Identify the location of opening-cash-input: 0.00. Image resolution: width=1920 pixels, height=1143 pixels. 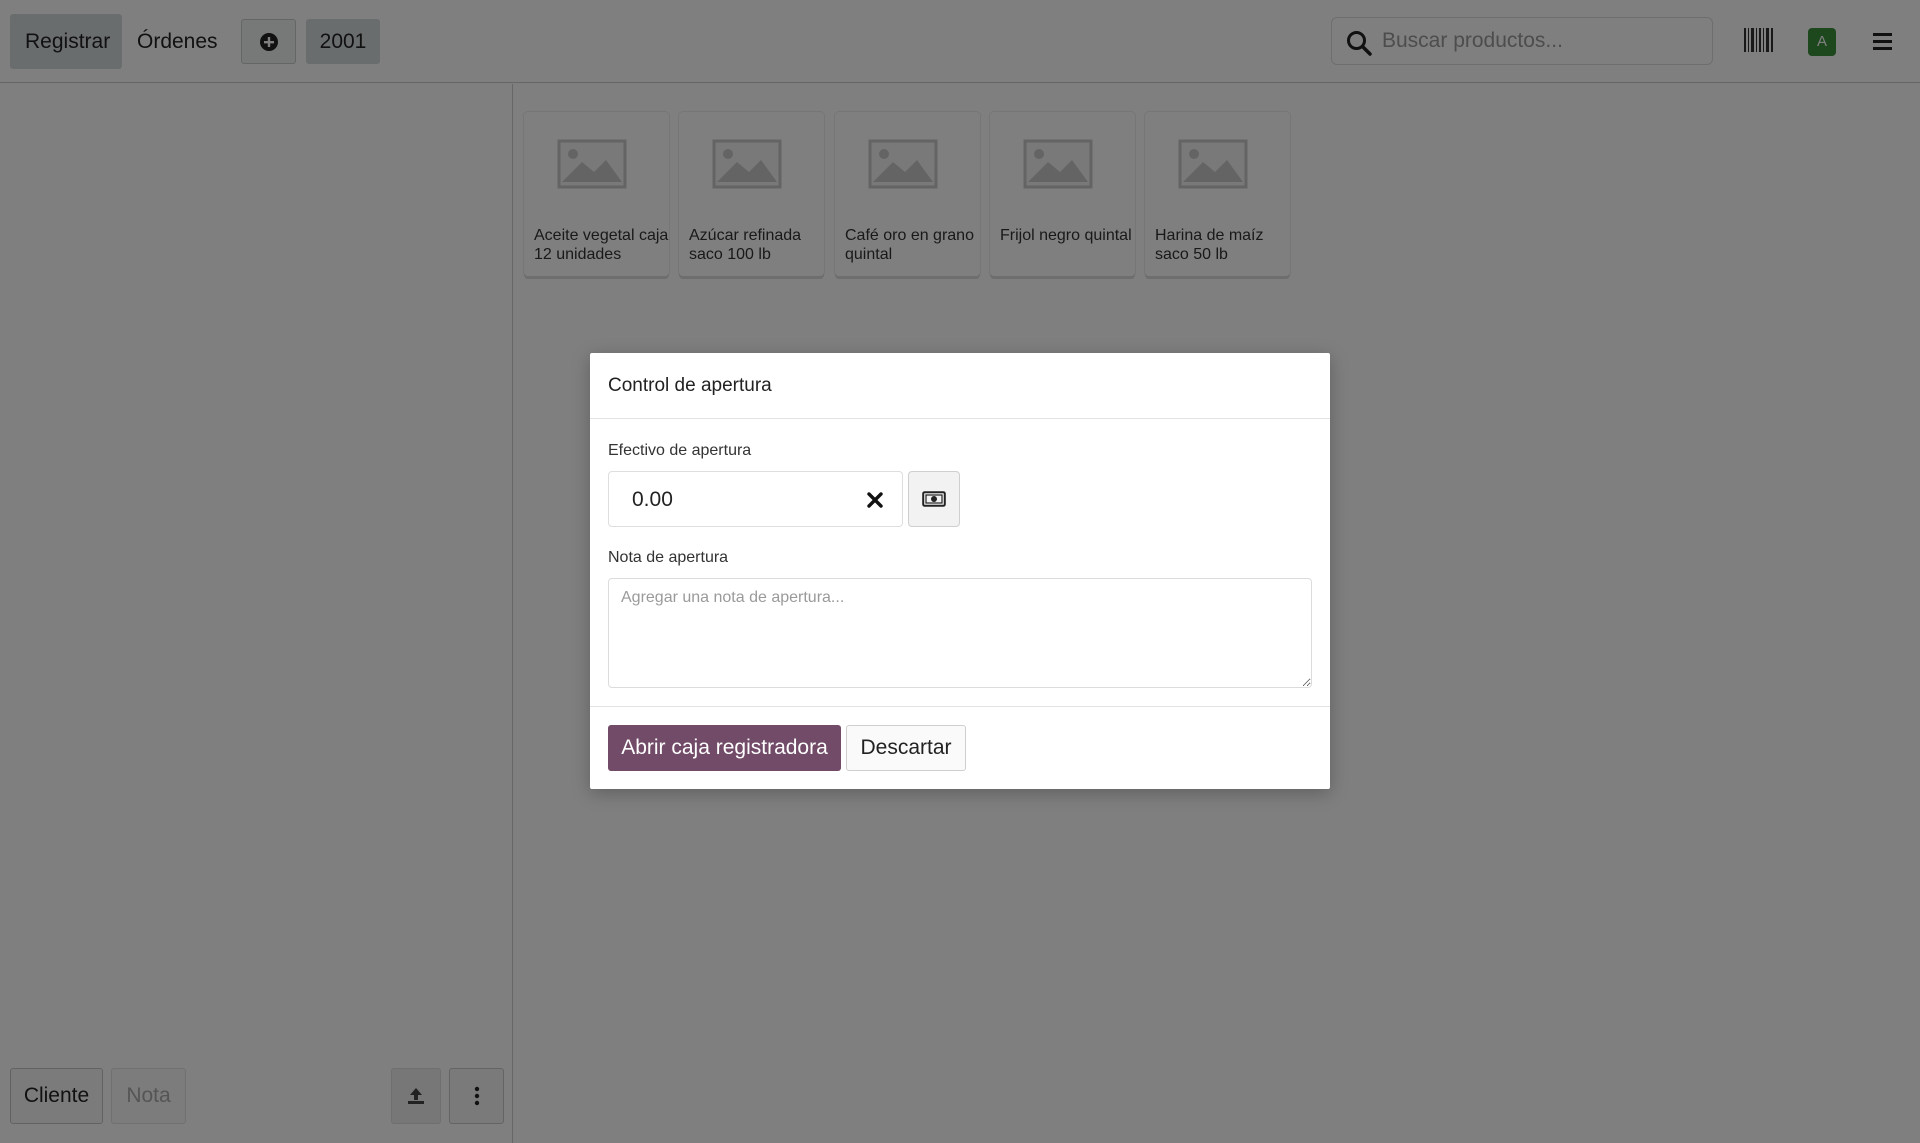
(755, 499).